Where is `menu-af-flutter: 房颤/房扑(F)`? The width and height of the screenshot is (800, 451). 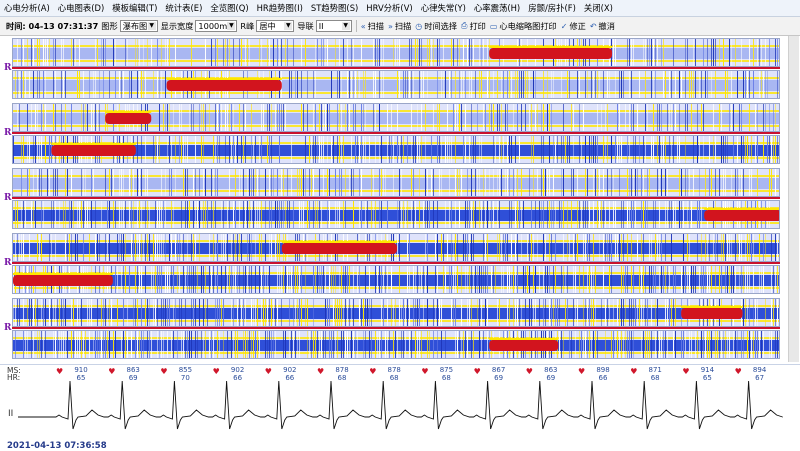
menu-af-flutter: 房颤/房扑(F) is located at coordinates (552, 8).